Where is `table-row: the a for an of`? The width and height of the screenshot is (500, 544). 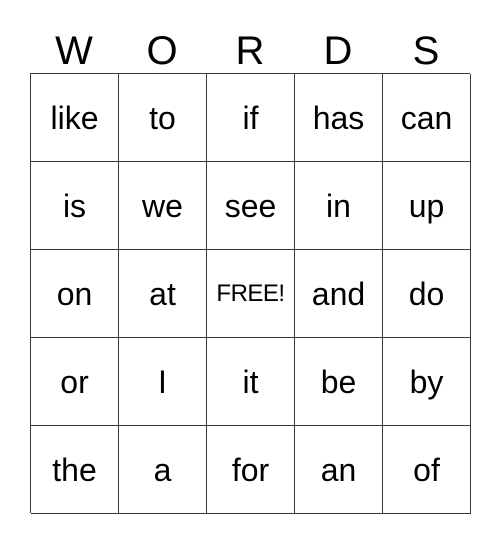 table-row: the a for an of is located at coordinates (251, 470).